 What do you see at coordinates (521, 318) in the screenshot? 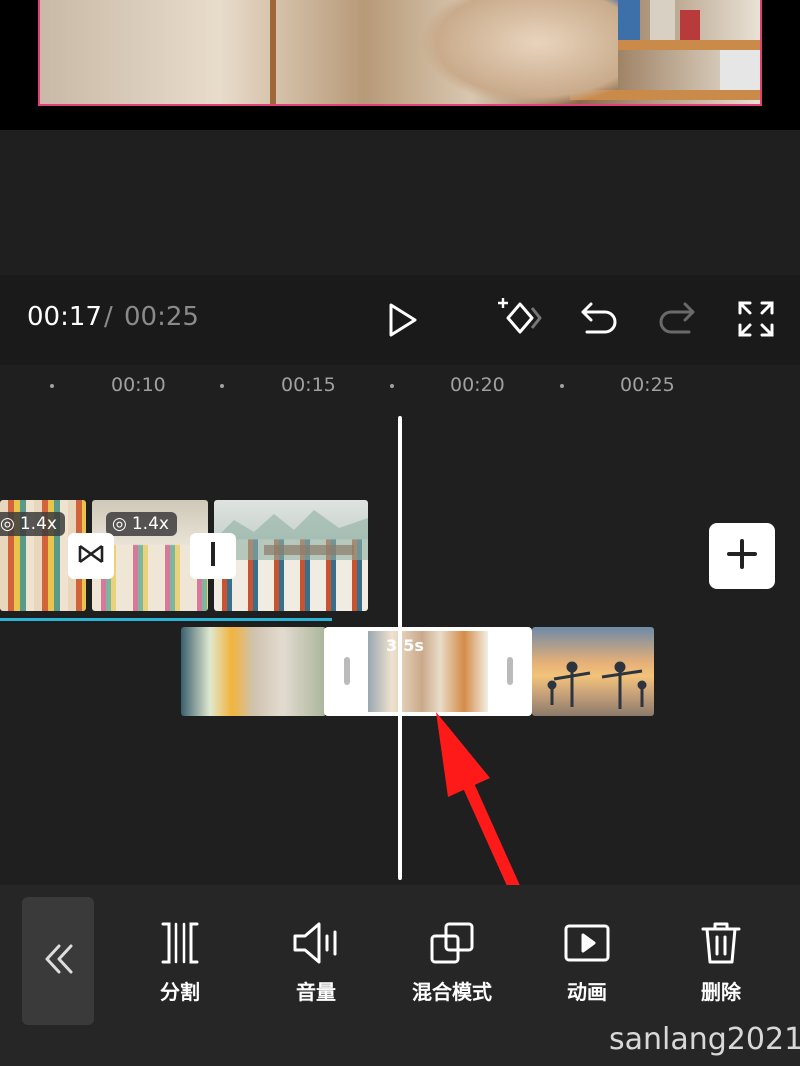
I see `keyframe-add-icon` at bounding box center [521, 318].